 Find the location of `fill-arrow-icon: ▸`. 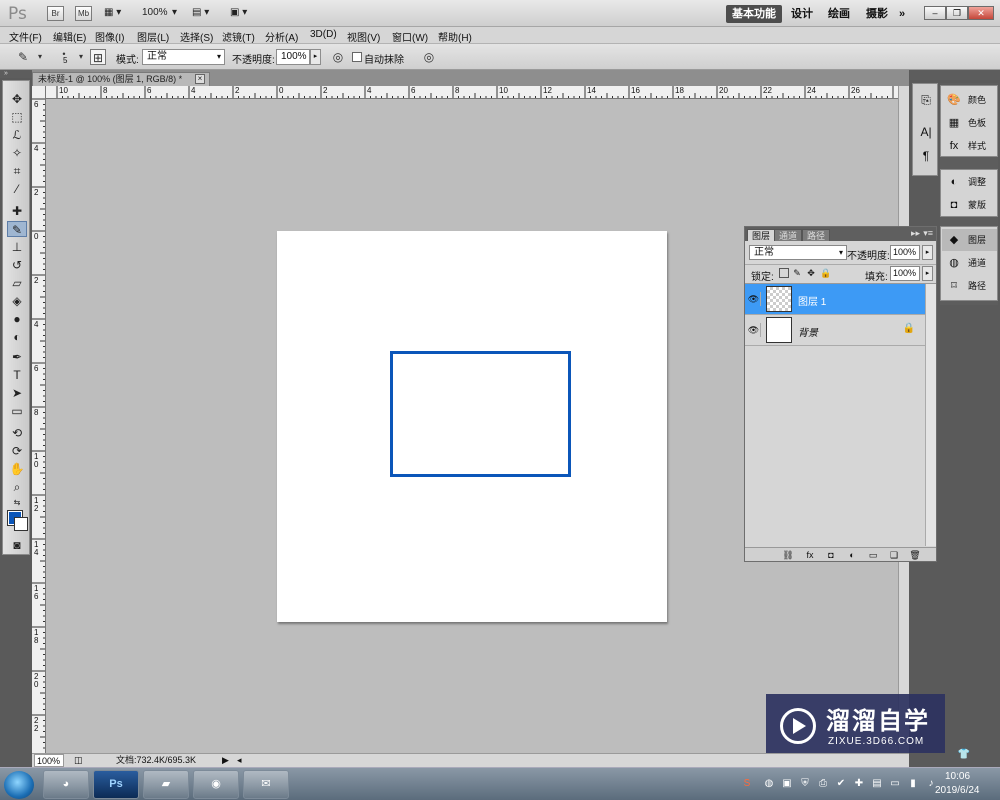

fill-arrow-icon: ▸ is located at coordinates (927, 273).